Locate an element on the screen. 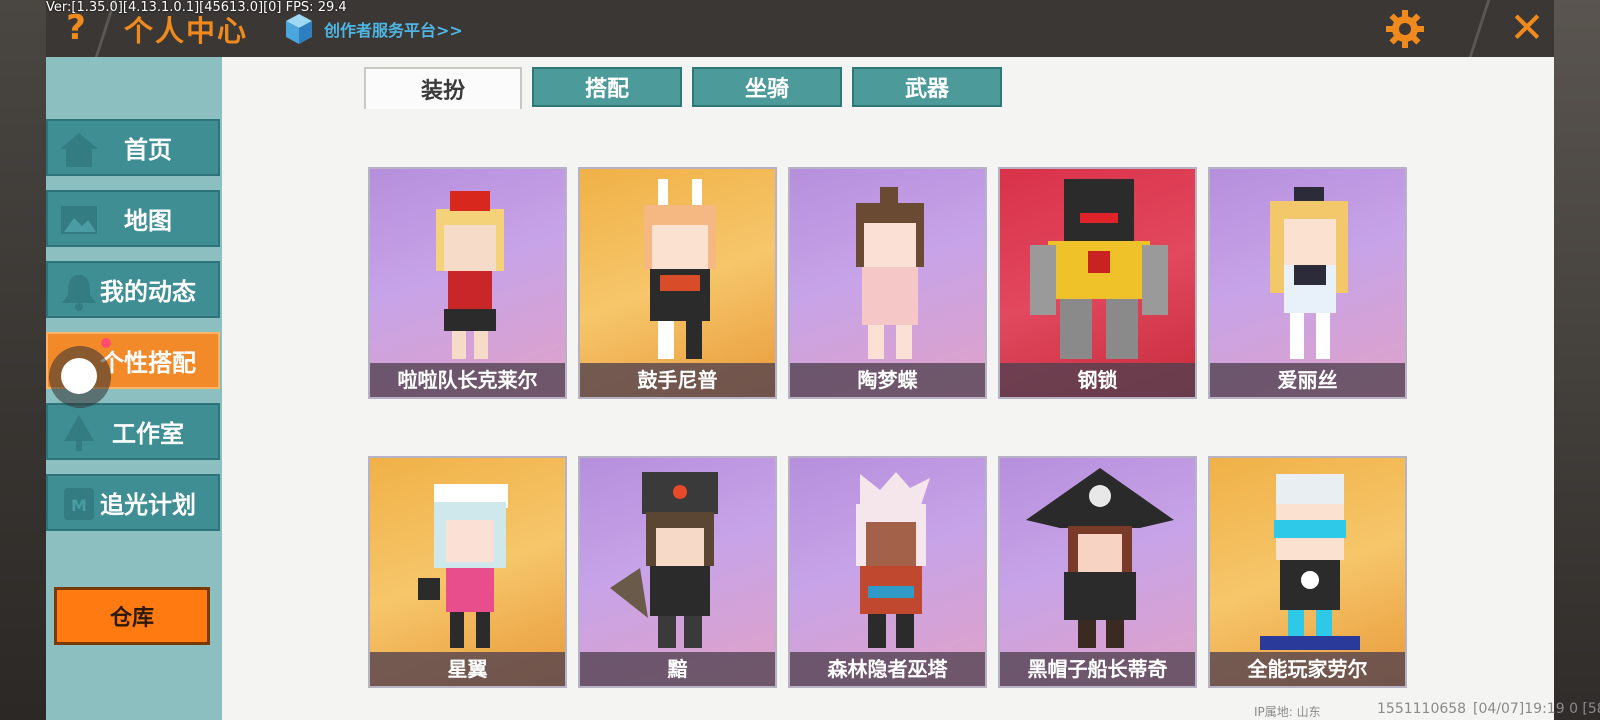  character-card: 鼓手尼普 is located at coordinates (677, 283).